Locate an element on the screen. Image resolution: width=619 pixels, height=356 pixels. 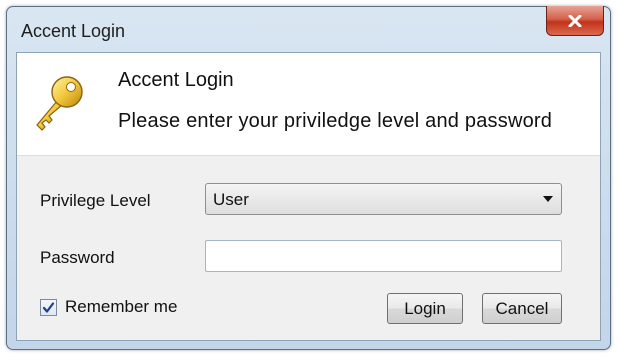
close-button is located at coordinates (575, 21).